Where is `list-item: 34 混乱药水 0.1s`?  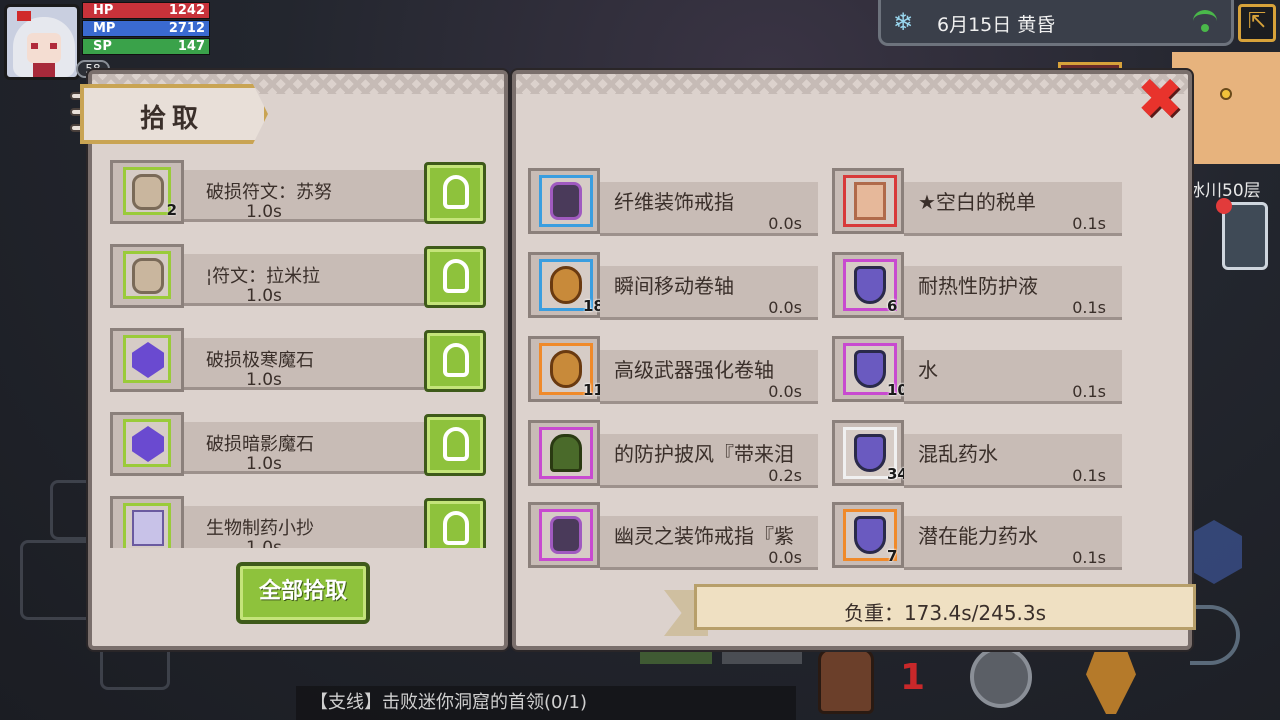
list-item: 34 混乱药水 0.1s is located at coordinates (976, 456).